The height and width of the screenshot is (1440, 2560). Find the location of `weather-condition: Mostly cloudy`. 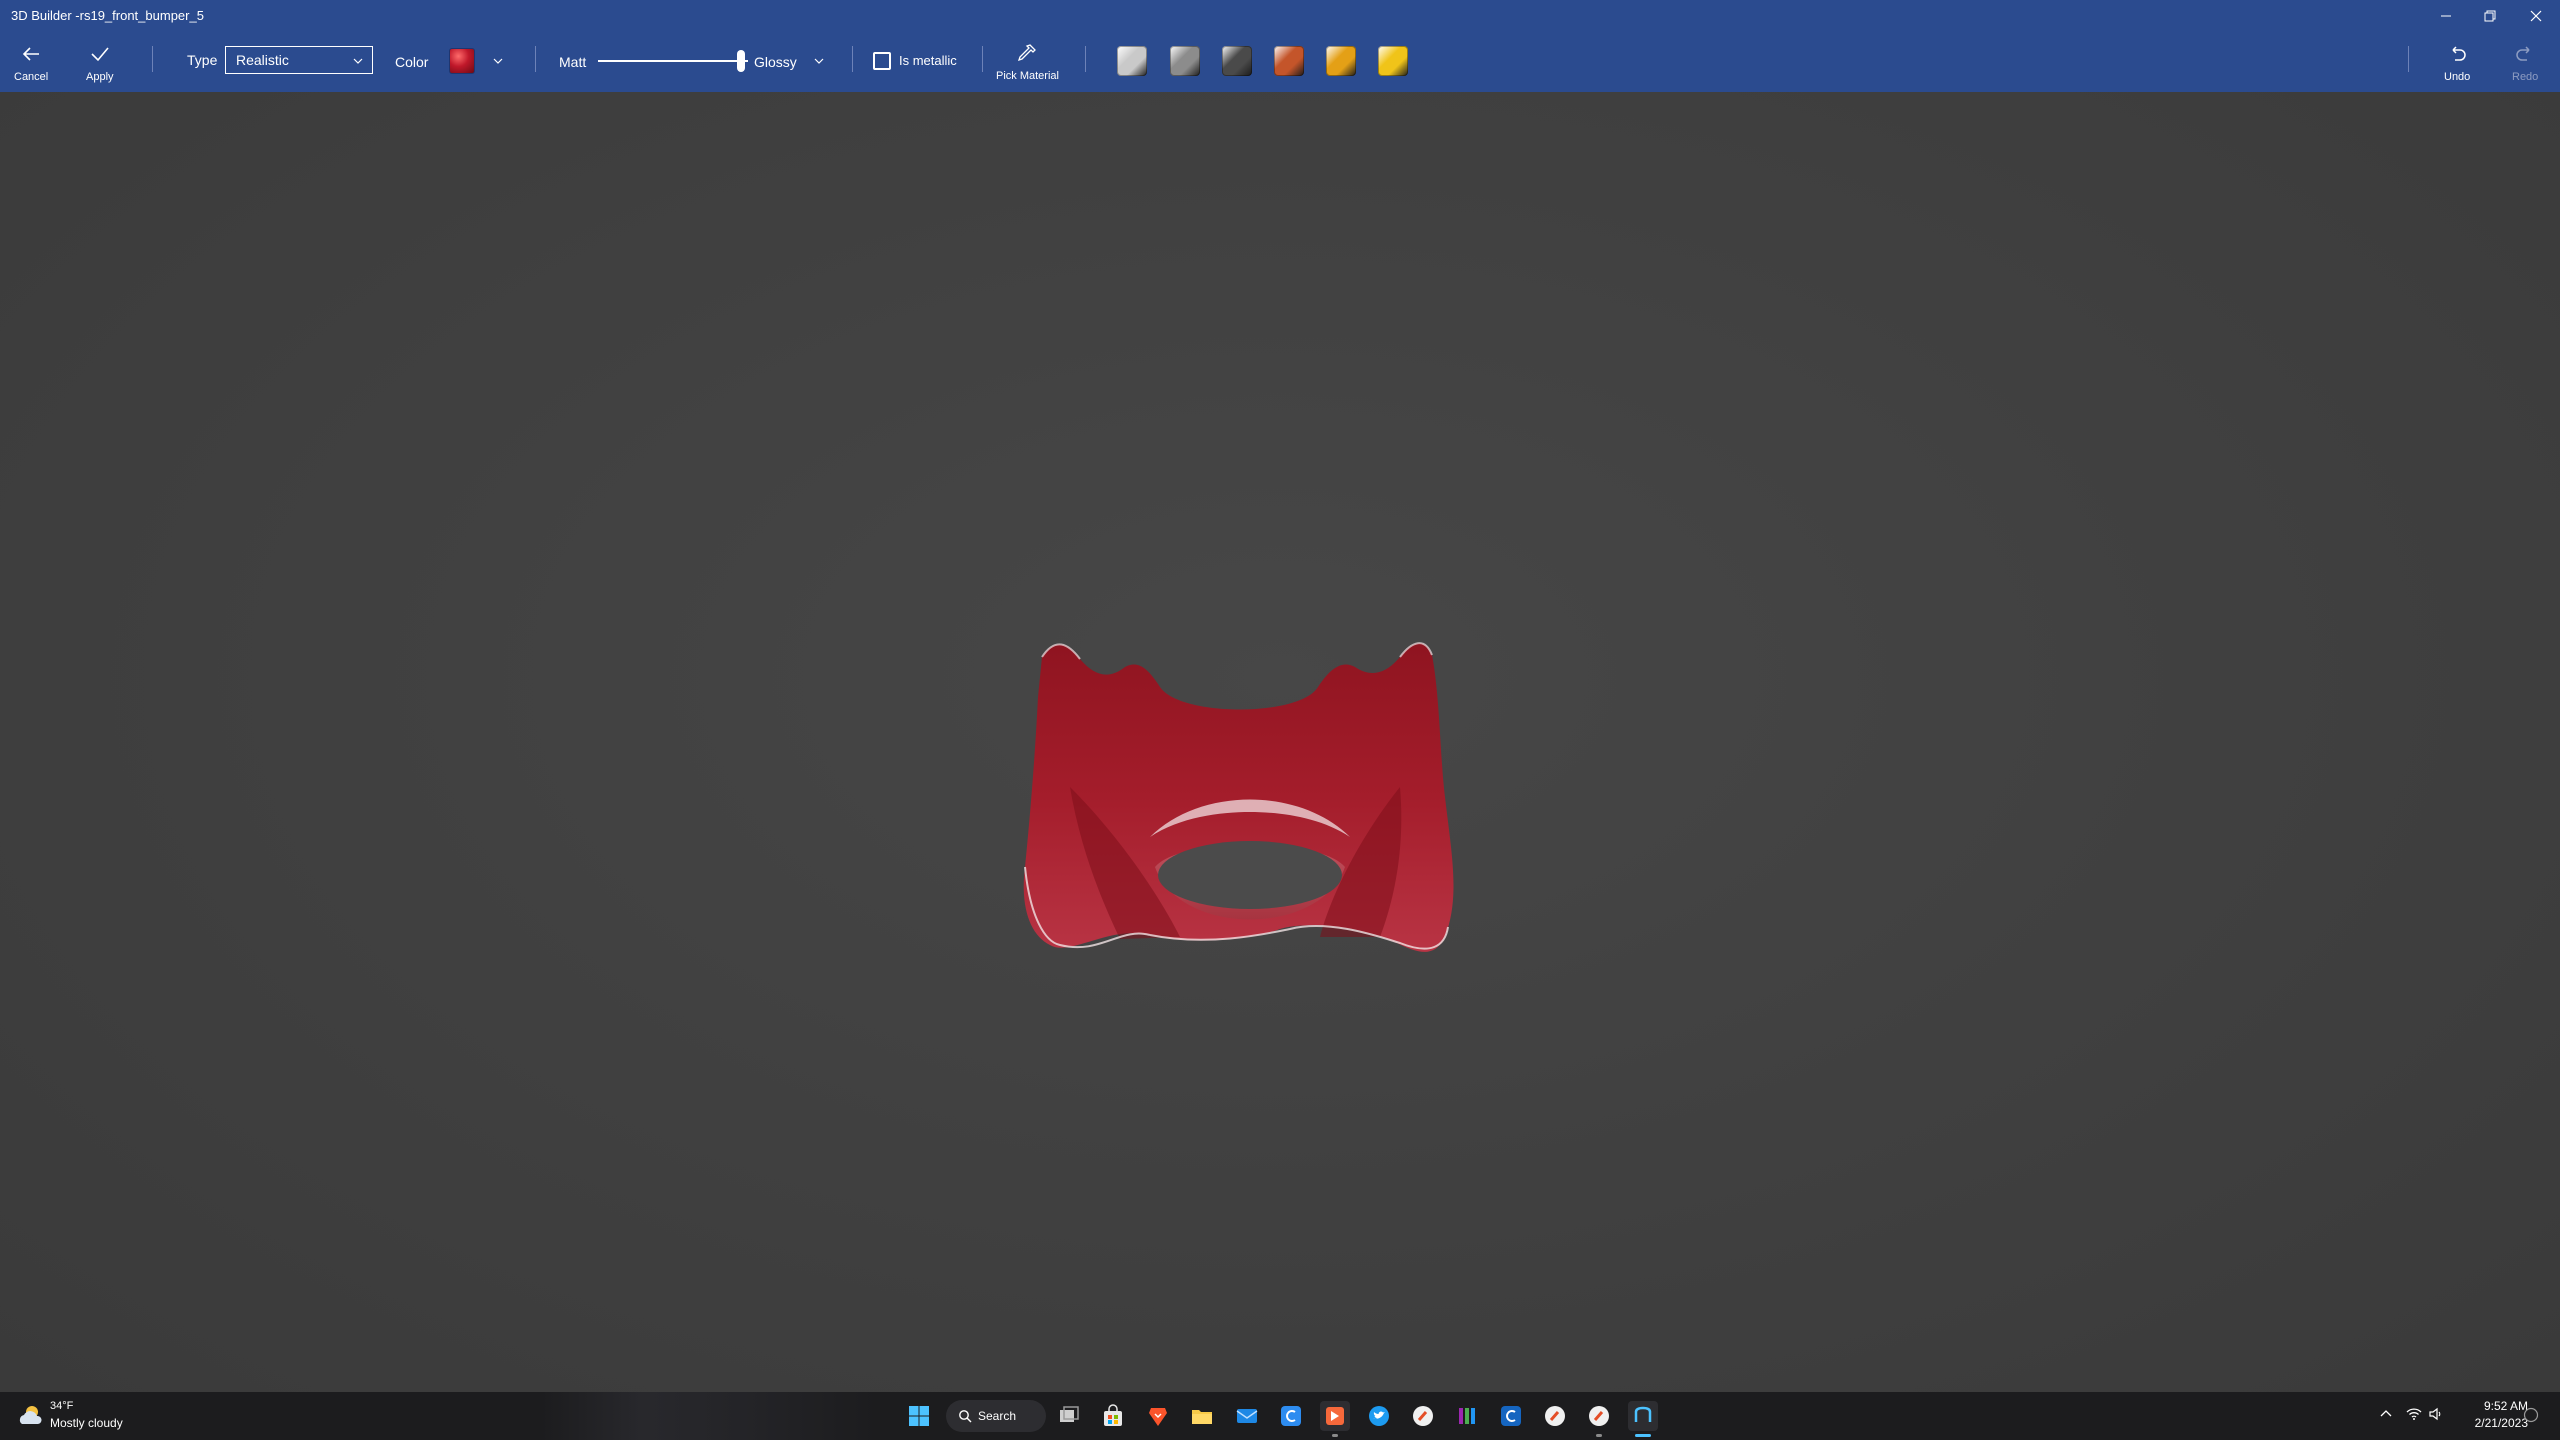

weather-condition: Mostly cloudy is located at coordinates (86, 1423).